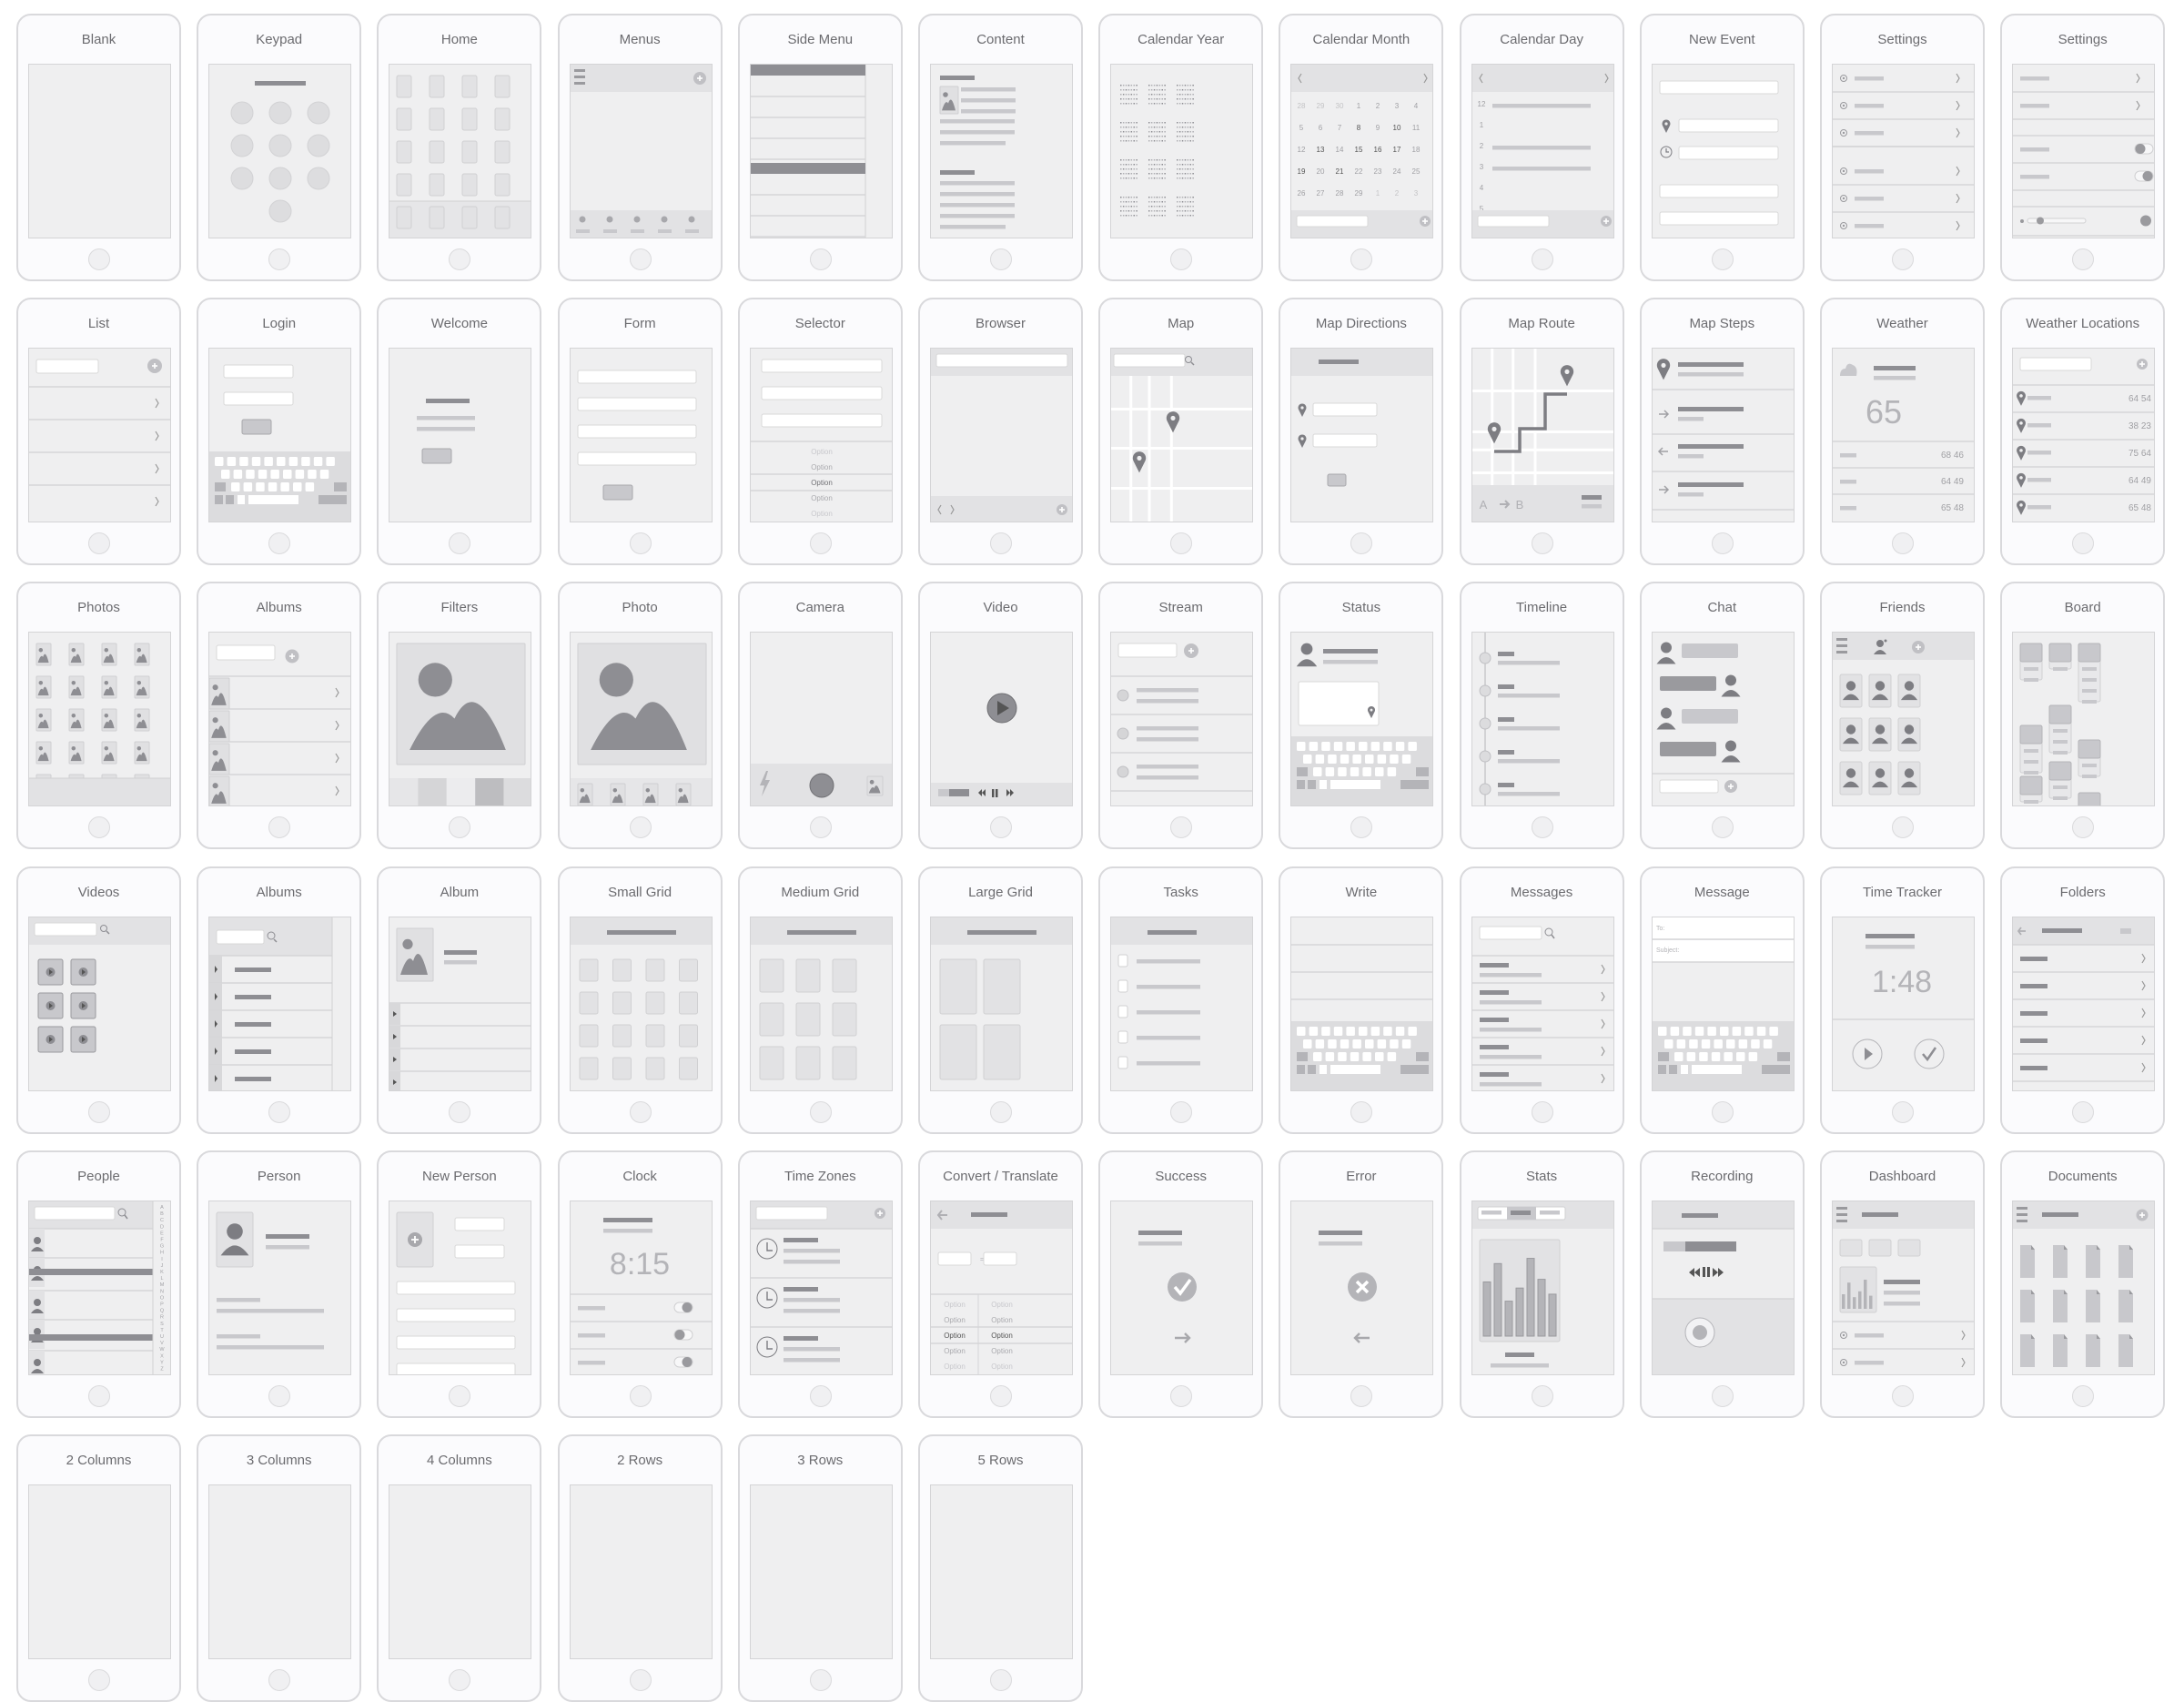 The width and height of the screenshot is (2184, 1702). Describe the element at coordinates (1361, 1284) in the screenshot. I see `template-card-error: Error` at that location.